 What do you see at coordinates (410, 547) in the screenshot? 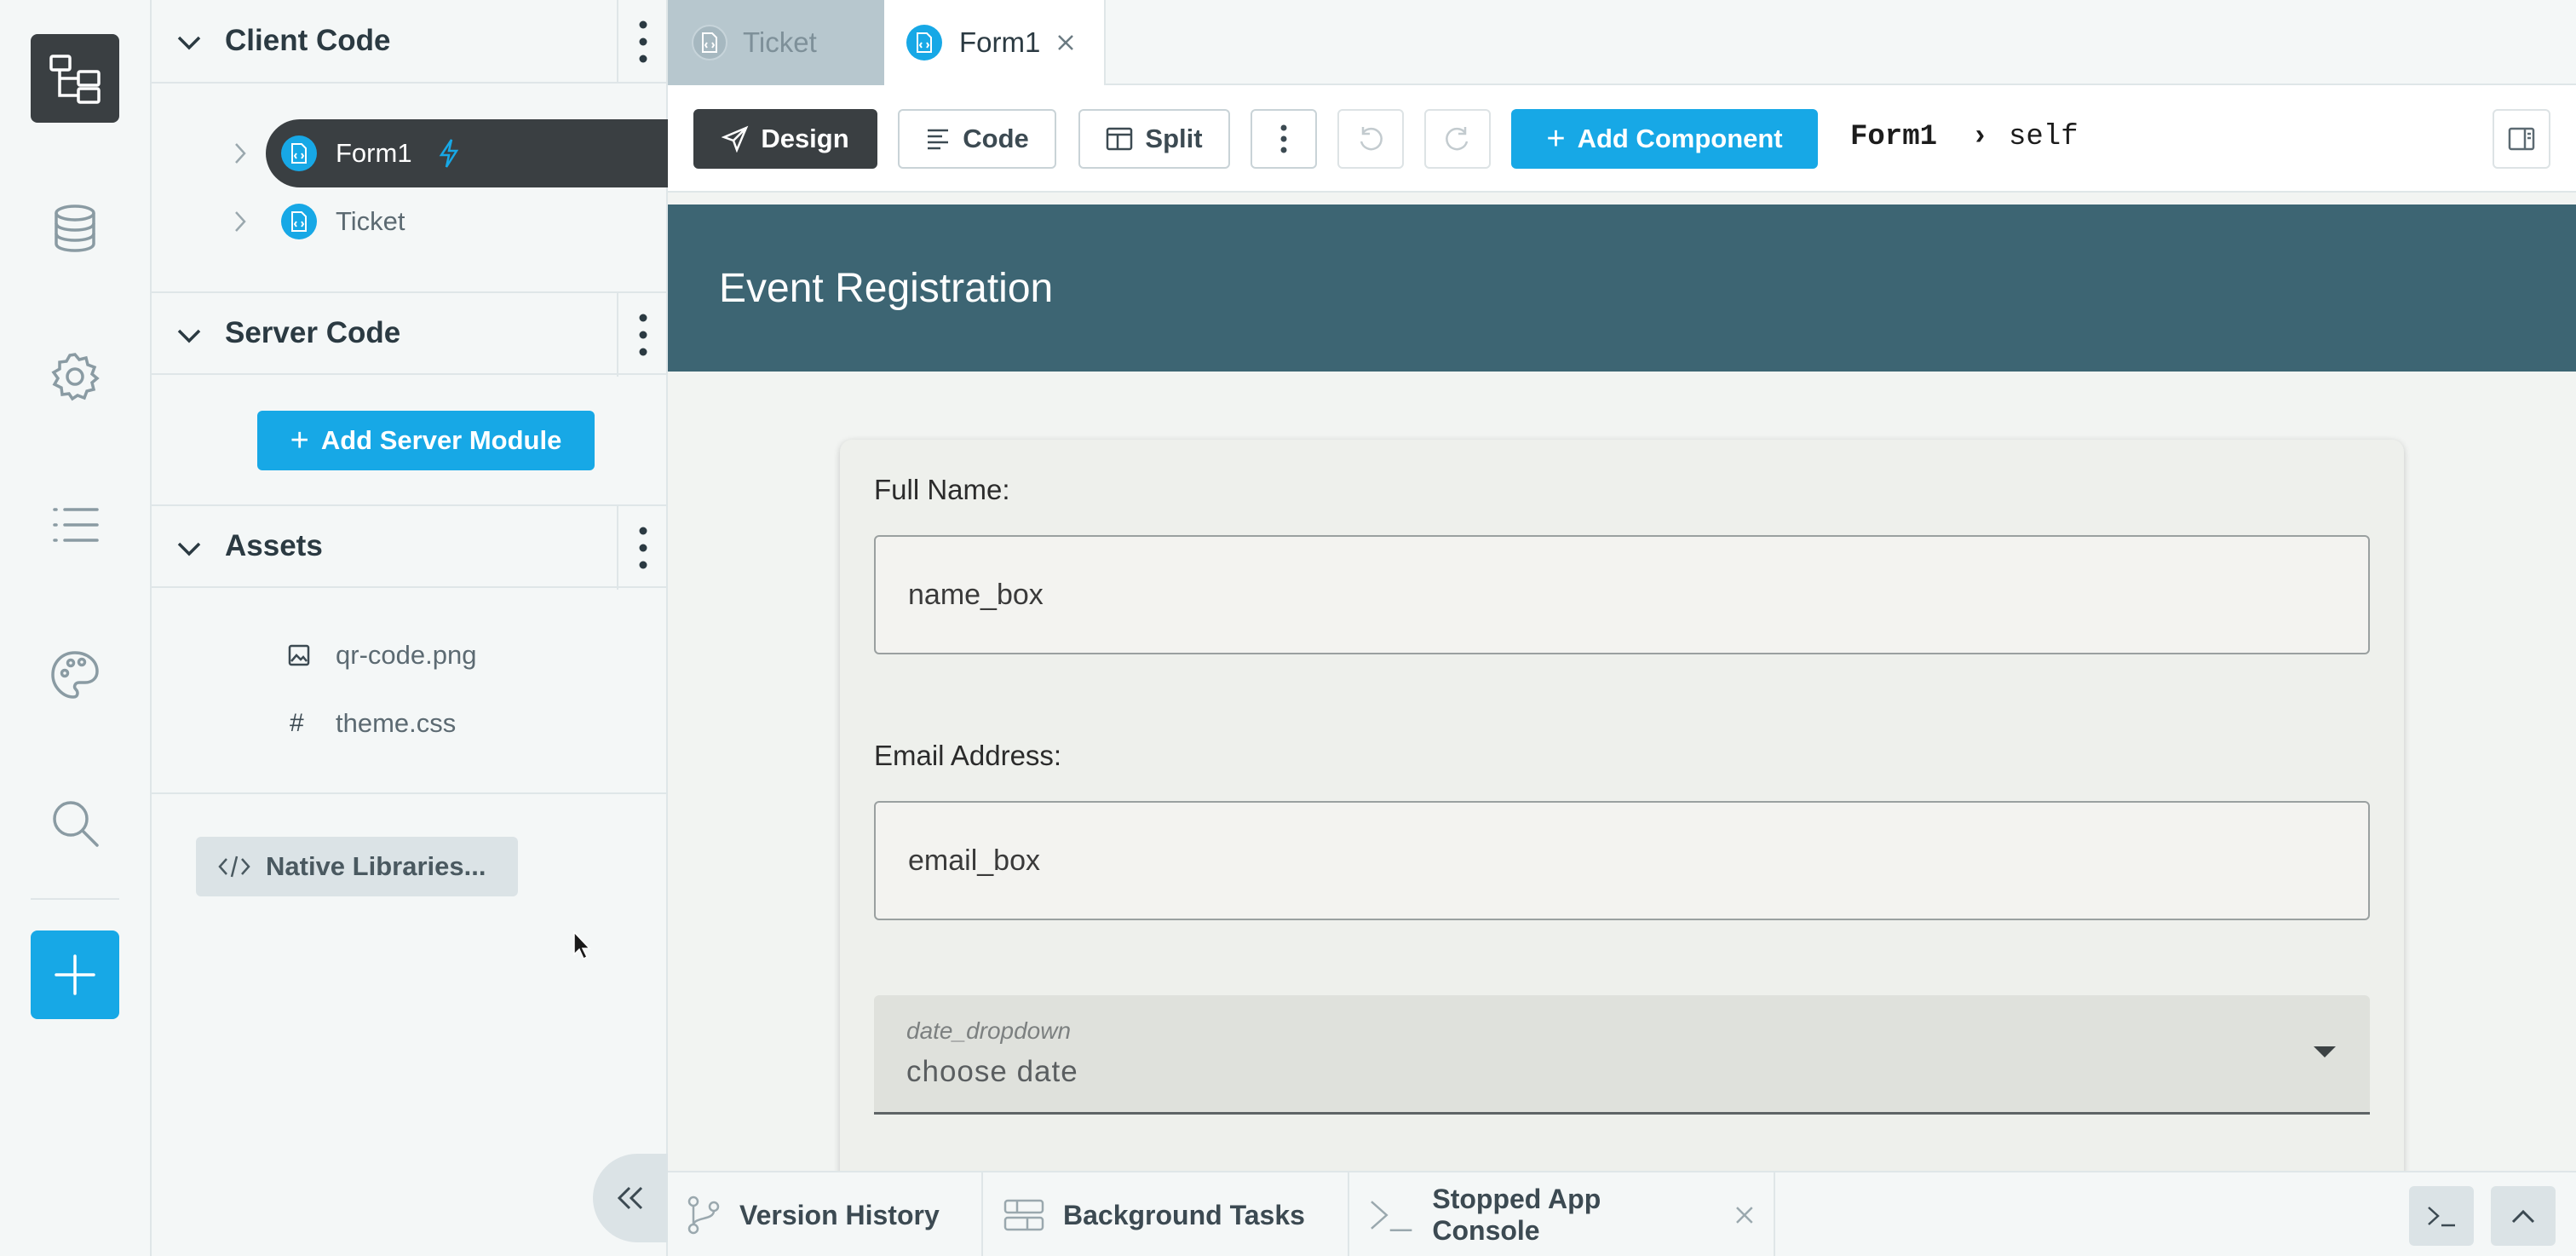
I see `assets-section-header: Assets` at bounding box center [410, 547].